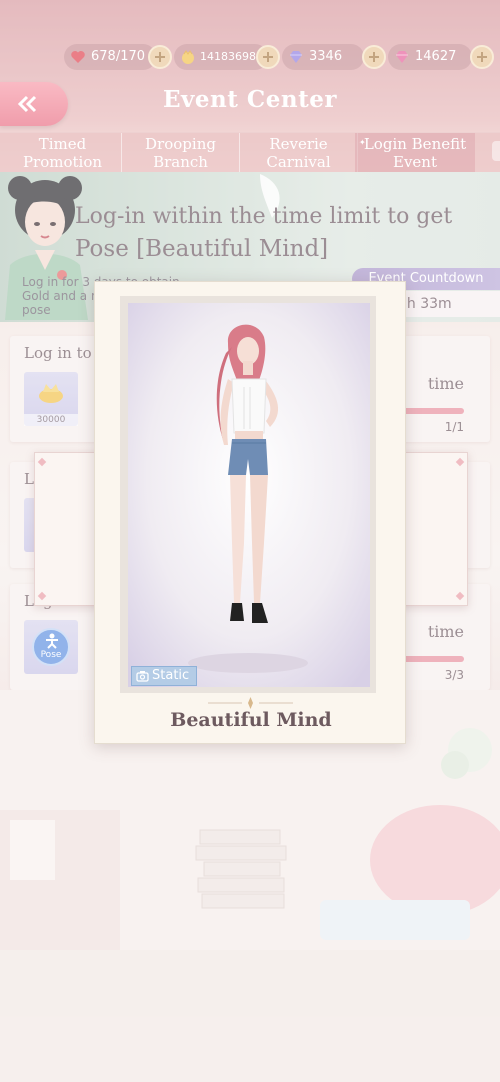  I want to click on static-badge: Static, so click(164, 676).